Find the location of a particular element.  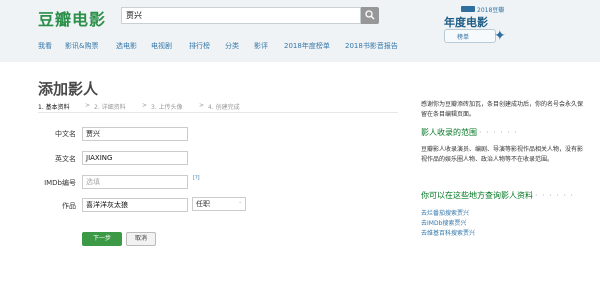

scope-heading: 影人收录的范围 · · · · · · is located at coordinates (469, 132).